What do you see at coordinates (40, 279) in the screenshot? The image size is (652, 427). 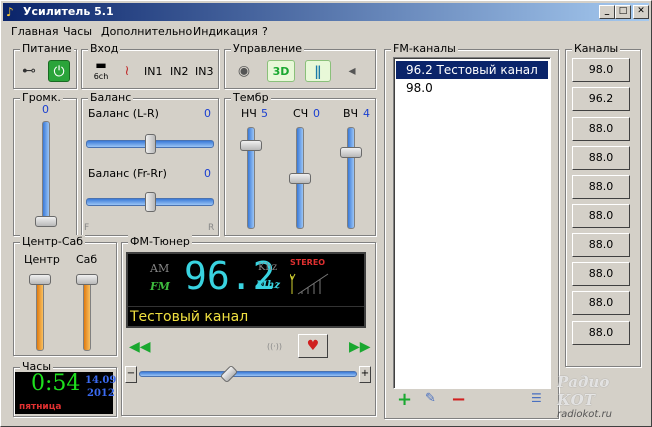 I see `center-thumb` at bounding box center [40, 279].